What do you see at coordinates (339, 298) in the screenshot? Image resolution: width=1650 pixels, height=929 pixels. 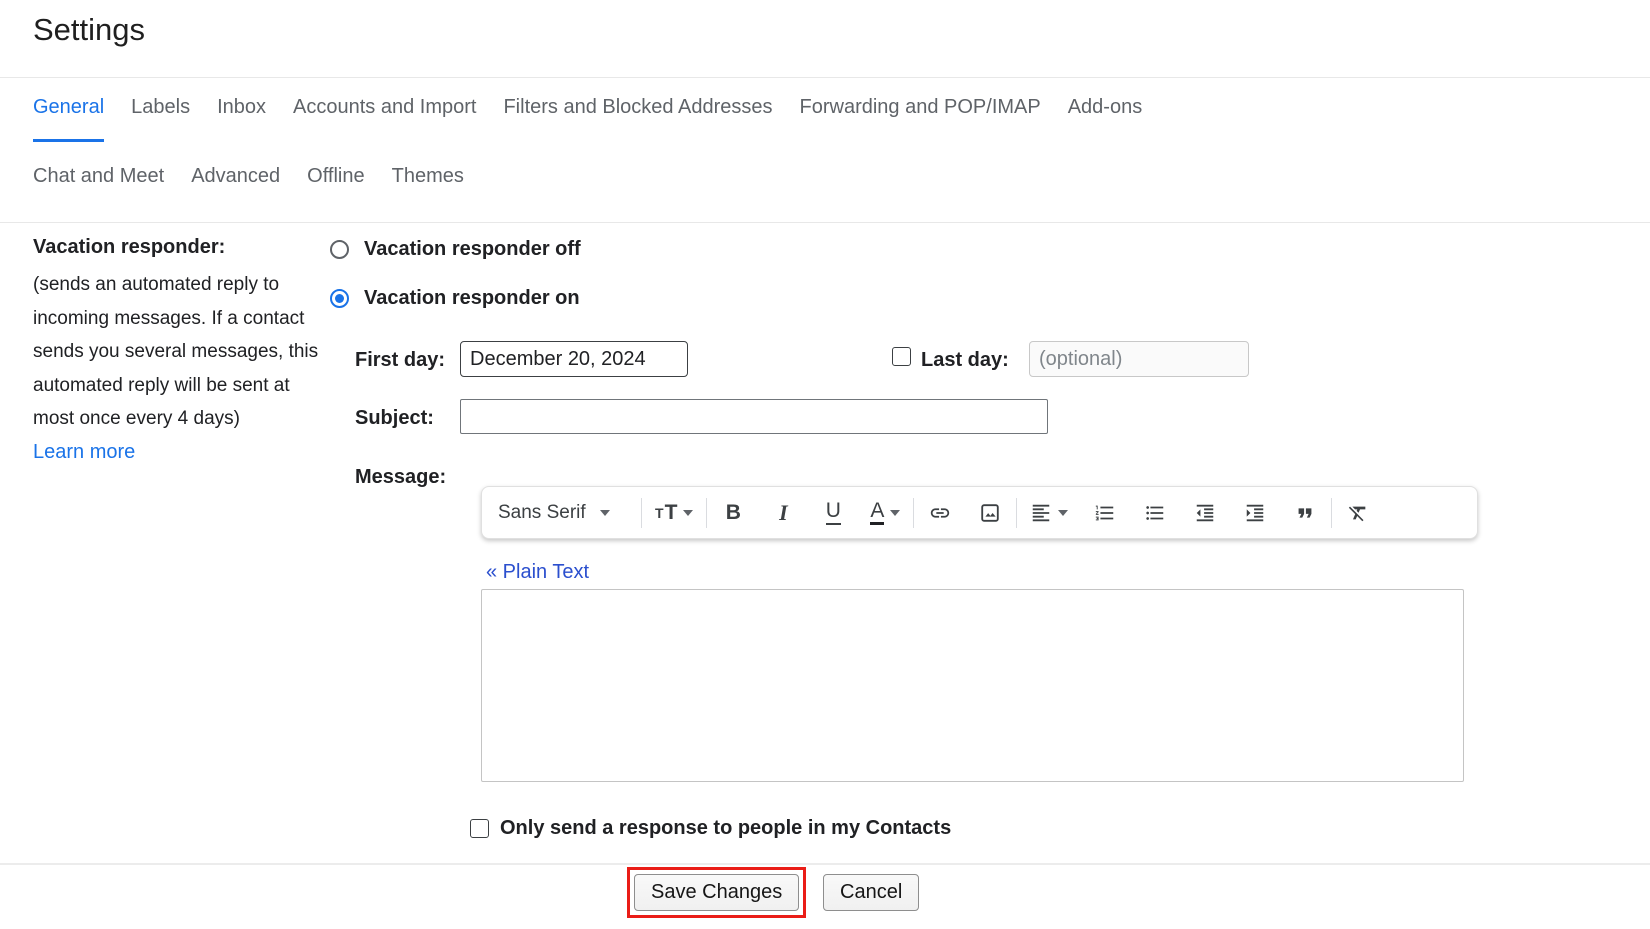 I see `vacation-responder-on-radio` at bounding box center [339, 298].